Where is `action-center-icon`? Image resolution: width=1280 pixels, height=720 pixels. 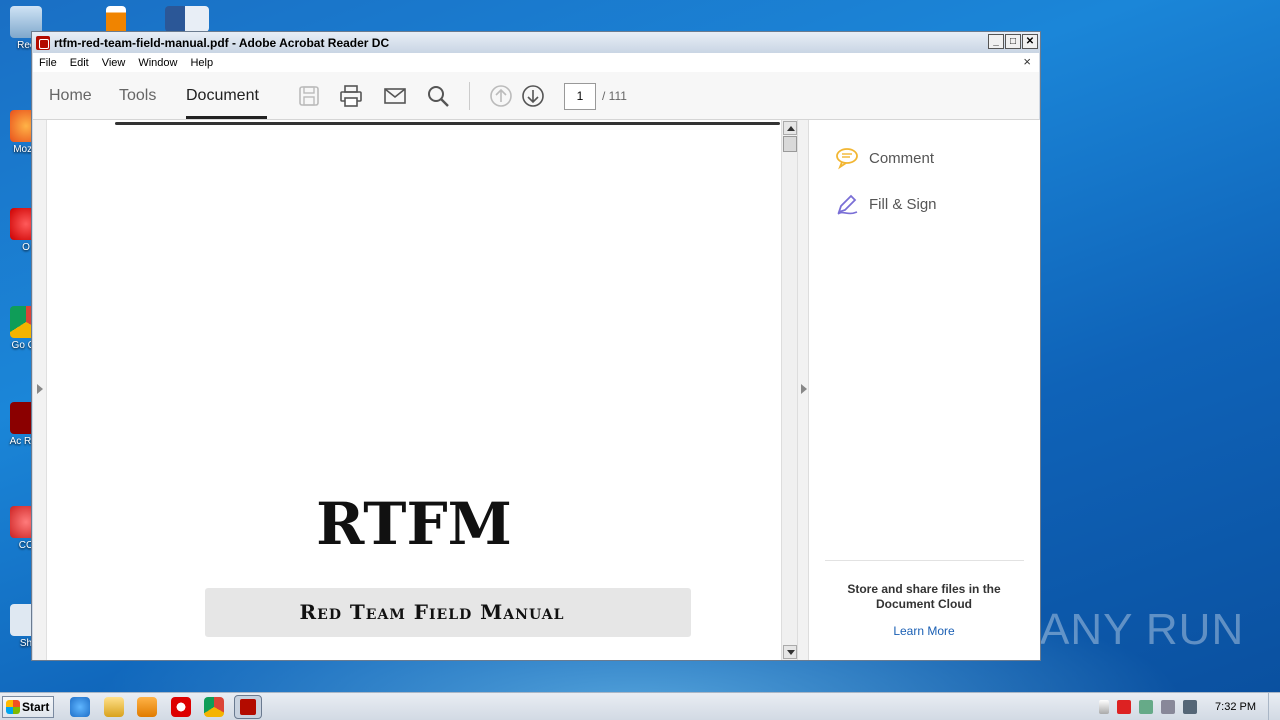 action-center-icon is located at coordinates (1124, 707).